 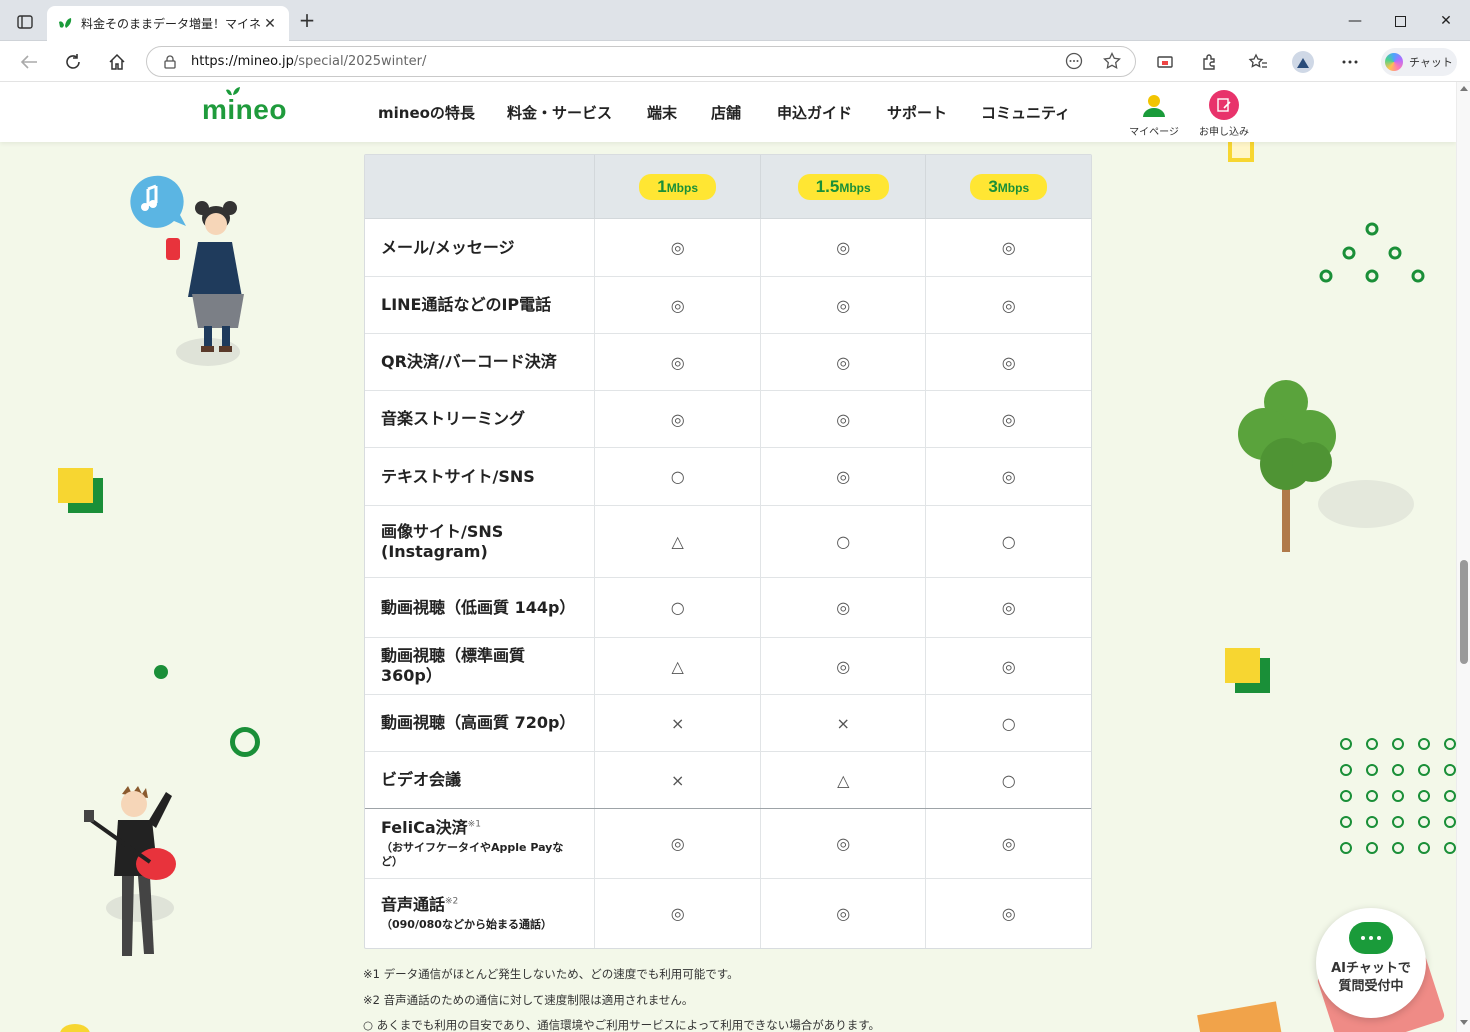 I want to click on copilot-chat-label: チャット, so click(x=1431, y=62).